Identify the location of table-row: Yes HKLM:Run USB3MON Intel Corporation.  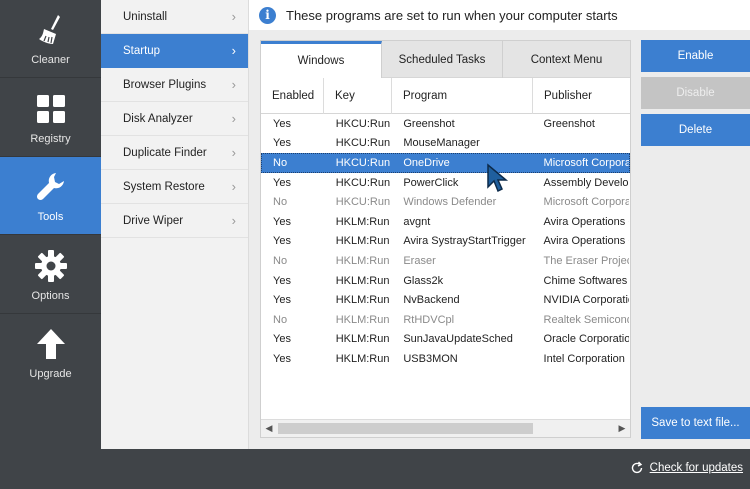
(445, 359).